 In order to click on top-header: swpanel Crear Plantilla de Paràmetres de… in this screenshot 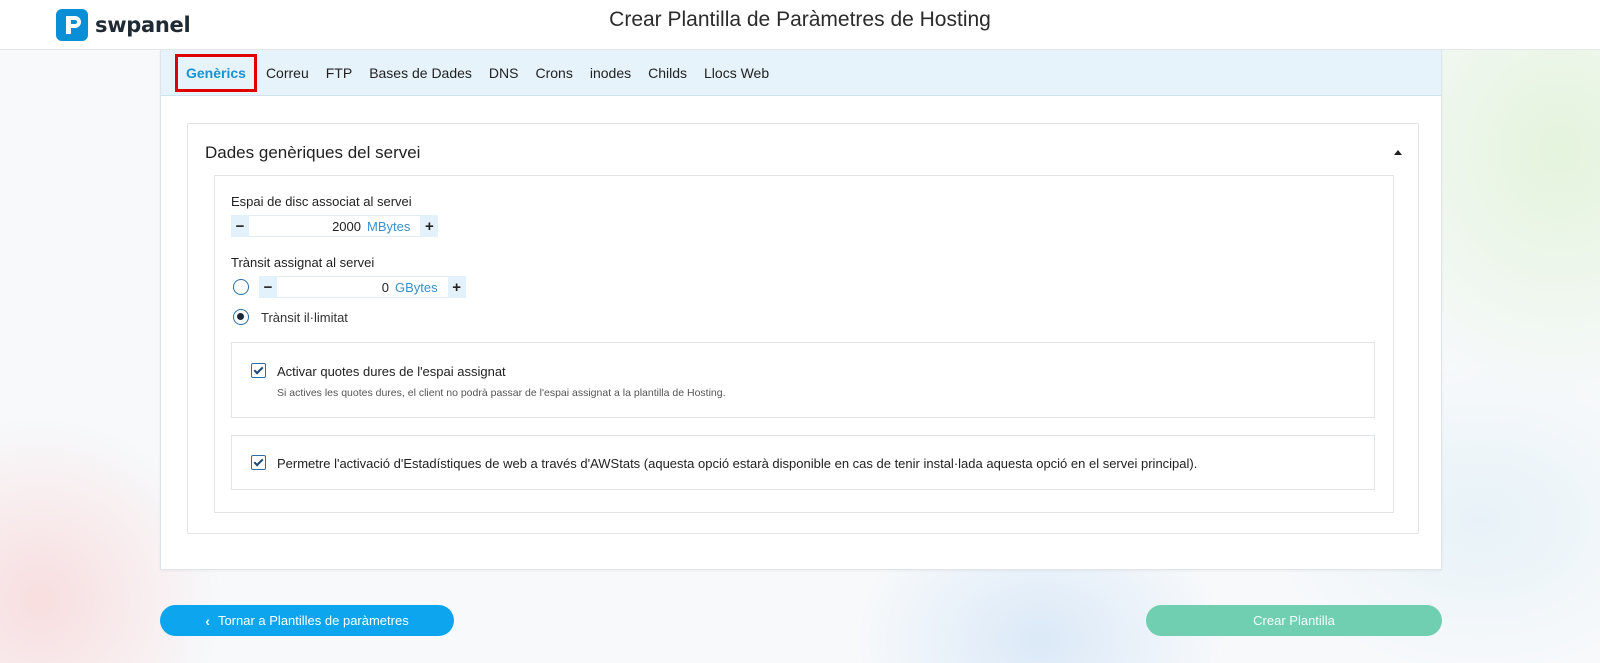, I will do `click(800, 25)`.